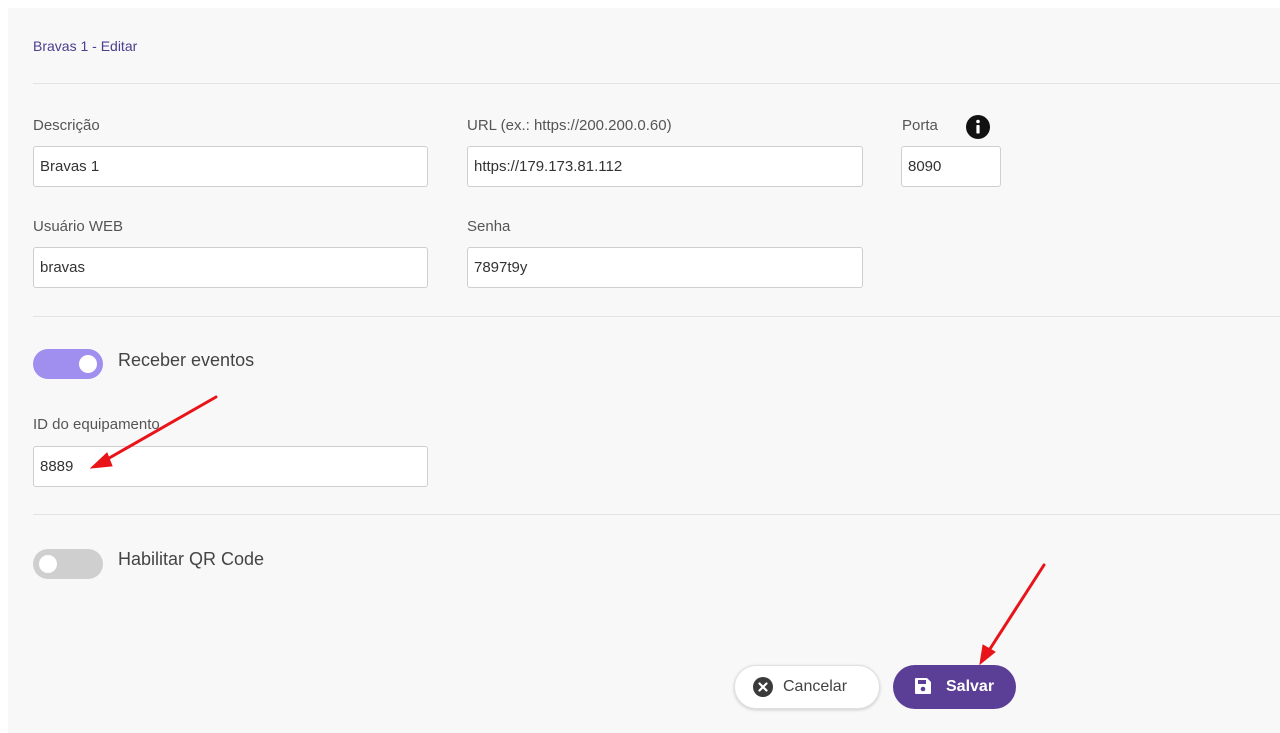 The height and width of the screenshot is (733, 1280). Describe the element at coordinates (230, 267) in the screenshot. I see `usuario-input` at that location.